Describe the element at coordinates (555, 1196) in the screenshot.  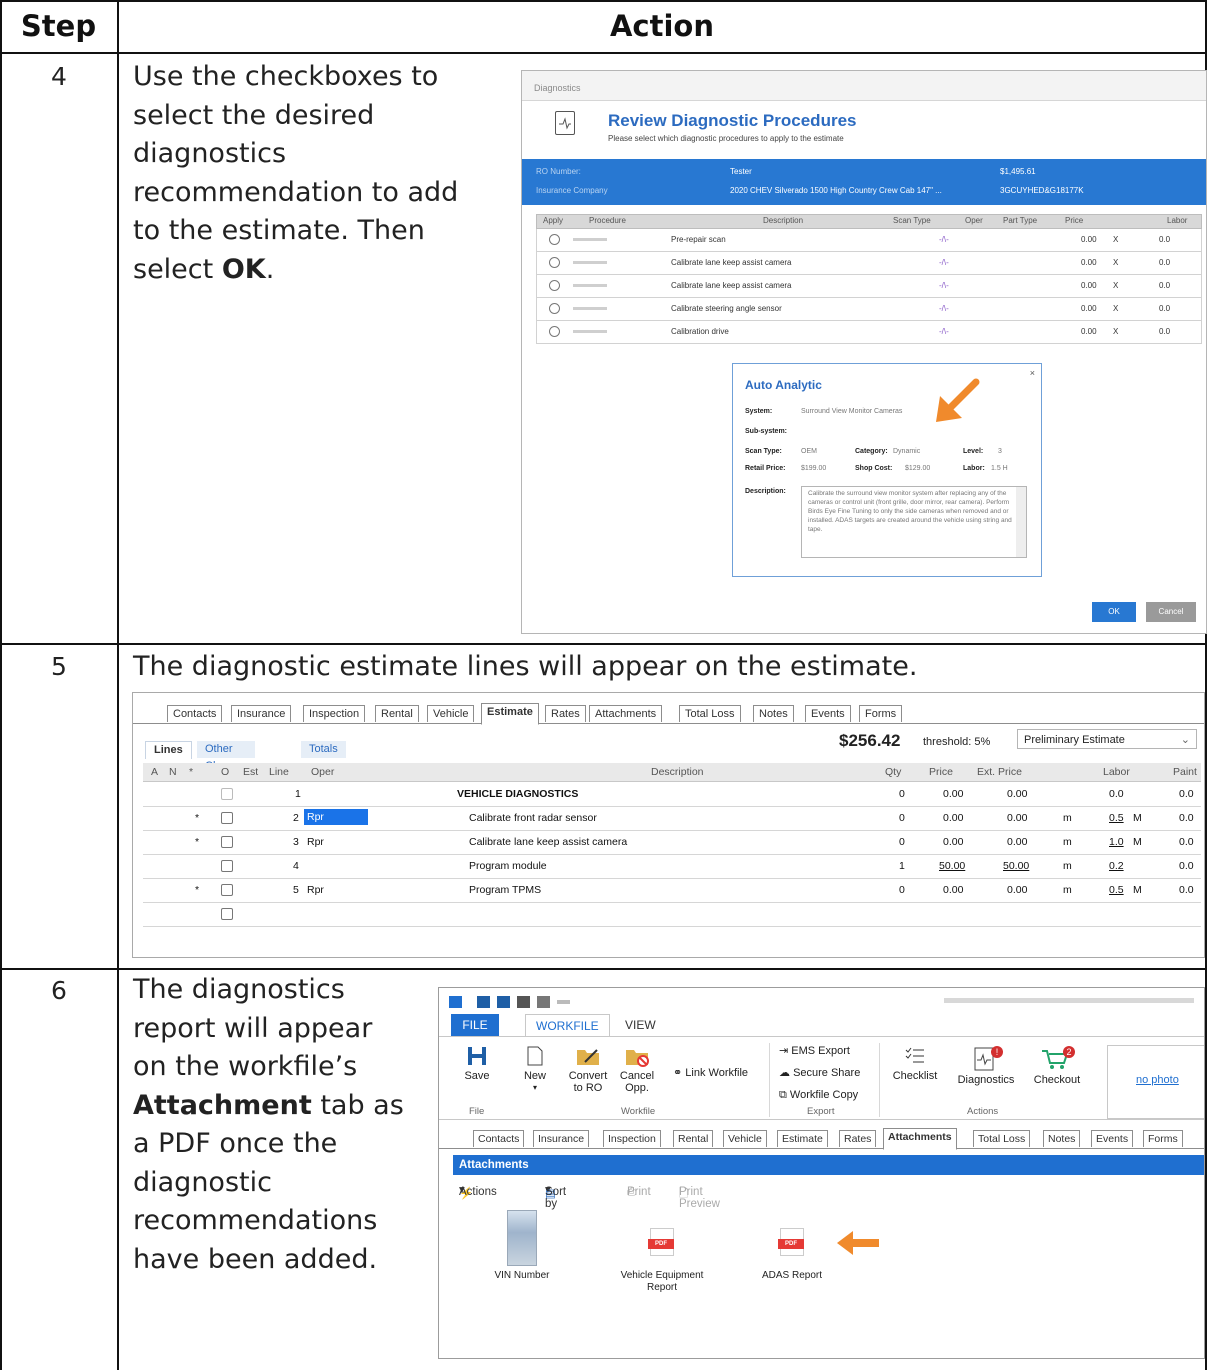
I see `sort-by-dropdown: ▤ Sort by ▾` at that location.